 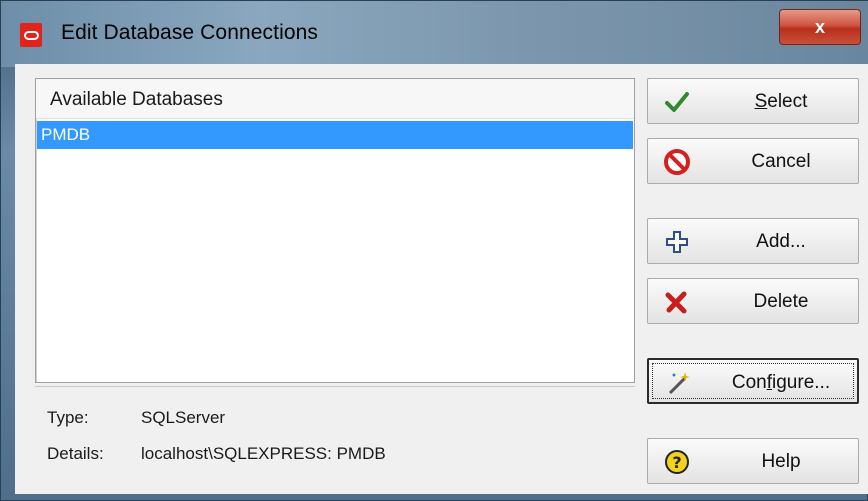 I want to click on close-icon: x, so click(x=819, y=26).